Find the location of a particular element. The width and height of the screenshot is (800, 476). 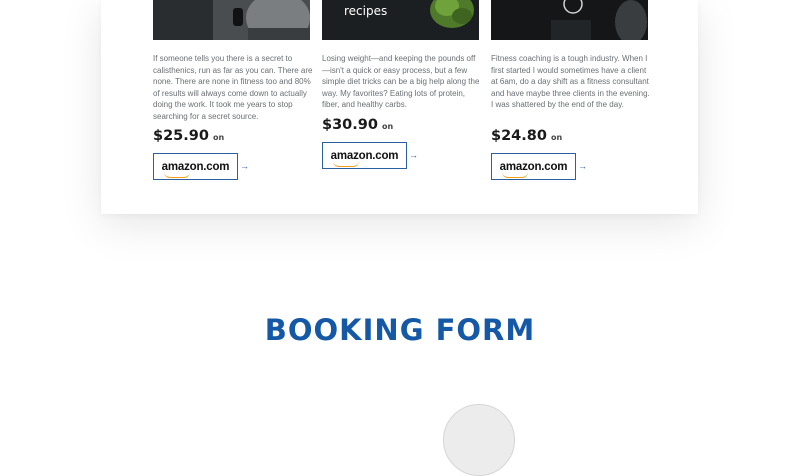

price-value: $24.80 is located at coordinates (519, 136).